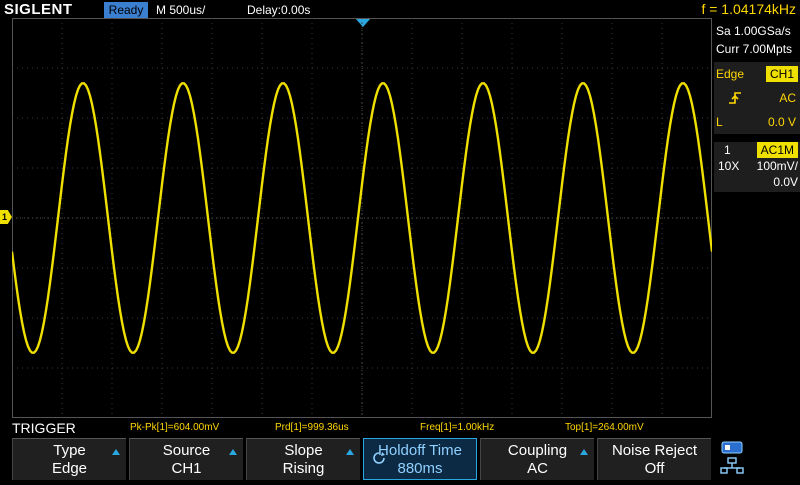 This screenshot has height=485, width=800. I want to click on softkey-source: Source CH1, so click(186, 459).